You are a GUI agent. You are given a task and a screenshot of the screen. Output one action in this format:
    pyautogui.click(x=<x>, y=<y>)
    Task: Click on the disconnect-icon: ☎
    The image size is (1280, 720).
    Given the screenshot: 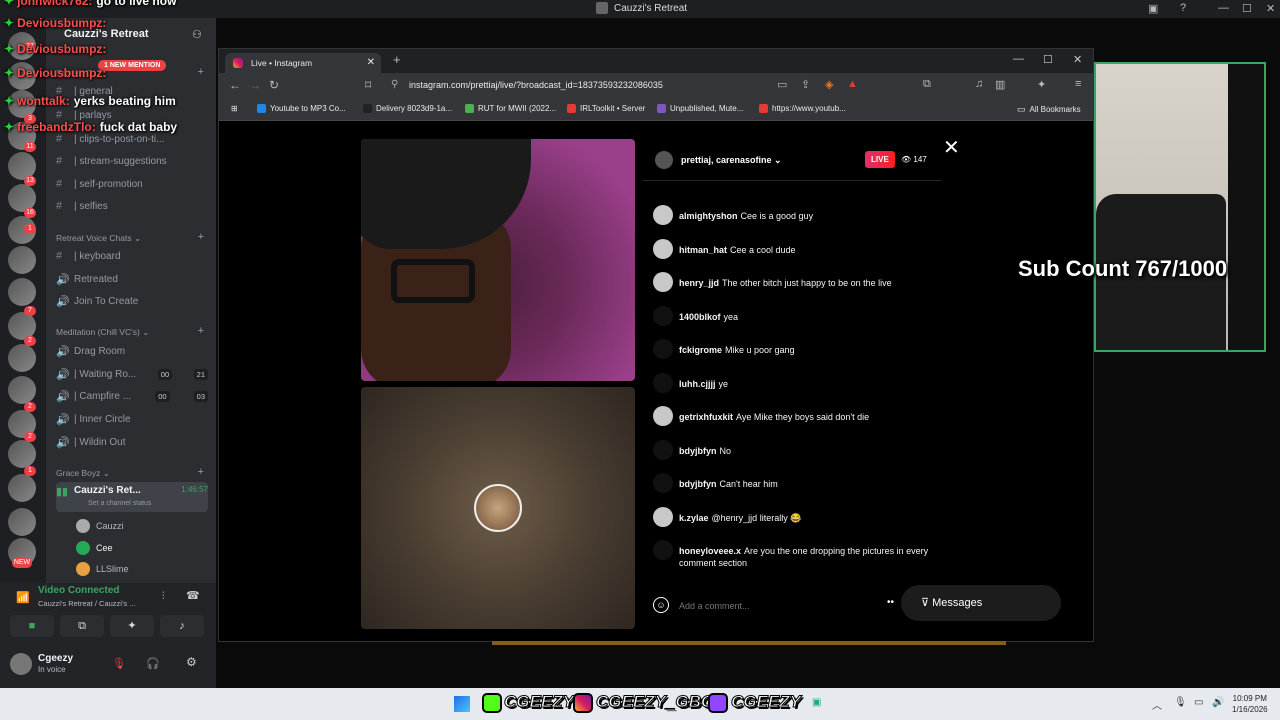 What is the action you would take?
    pyautogui.click(x=193, y=595)
    